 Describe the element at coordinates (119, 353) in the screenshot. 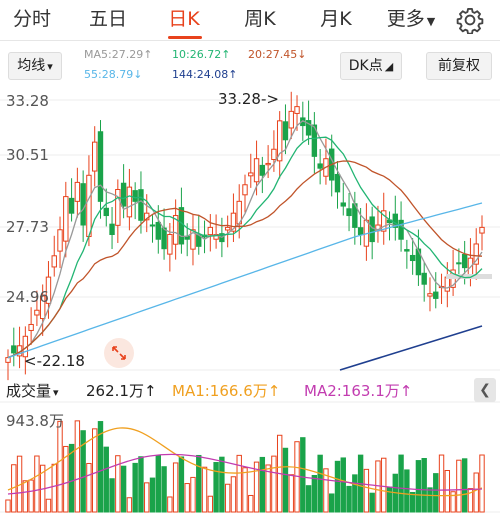

I see `expand-icon` at that location.